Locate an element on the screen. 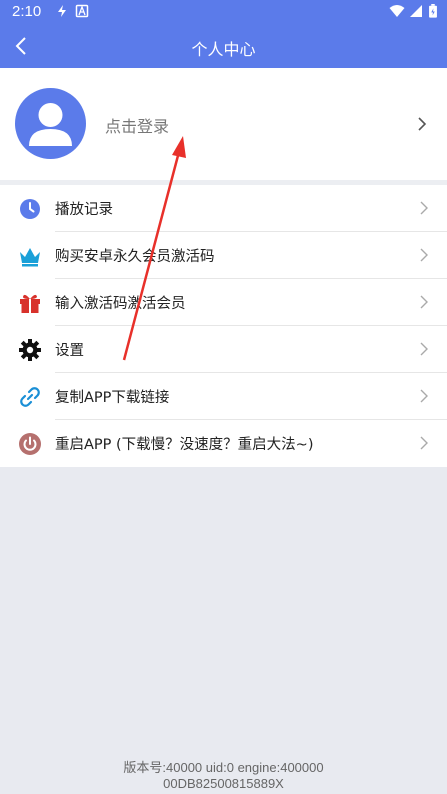 The height and width of the screenshot is (794, 447). version-line-1: 版本号:40000 uid:0 engine:400000 is located at coordinates (223, 767).